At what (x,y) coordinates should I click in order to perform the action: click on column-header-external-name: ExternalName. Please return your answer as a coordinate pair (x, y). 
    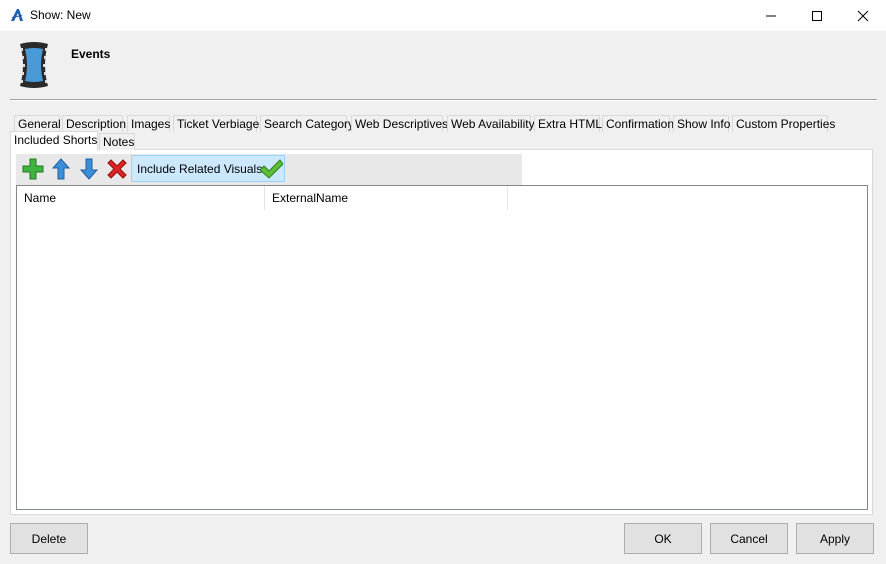
    Looking at the image, I should click on (386, 198).